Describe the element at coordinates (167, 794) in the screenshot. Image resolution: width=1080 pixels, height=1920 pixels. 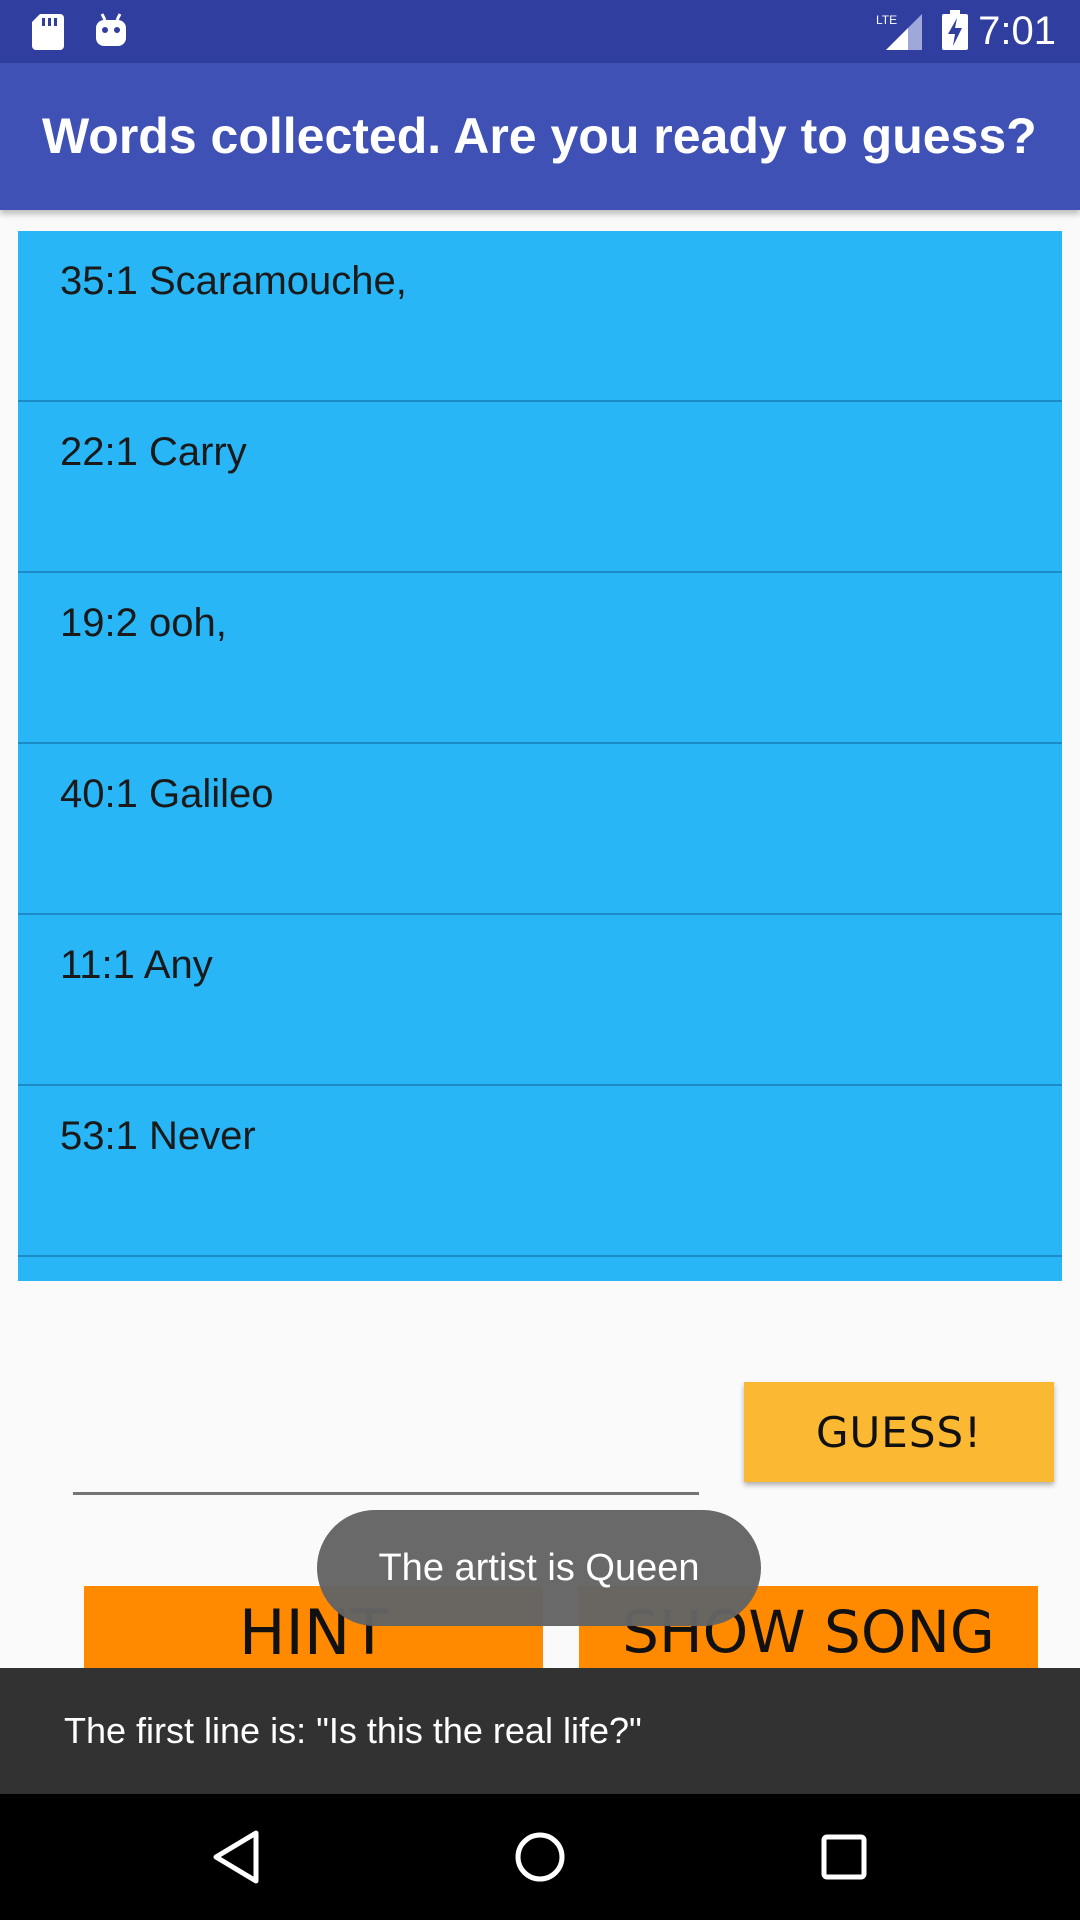
I see `list-item-text: 40:1 Galileo` at that location.